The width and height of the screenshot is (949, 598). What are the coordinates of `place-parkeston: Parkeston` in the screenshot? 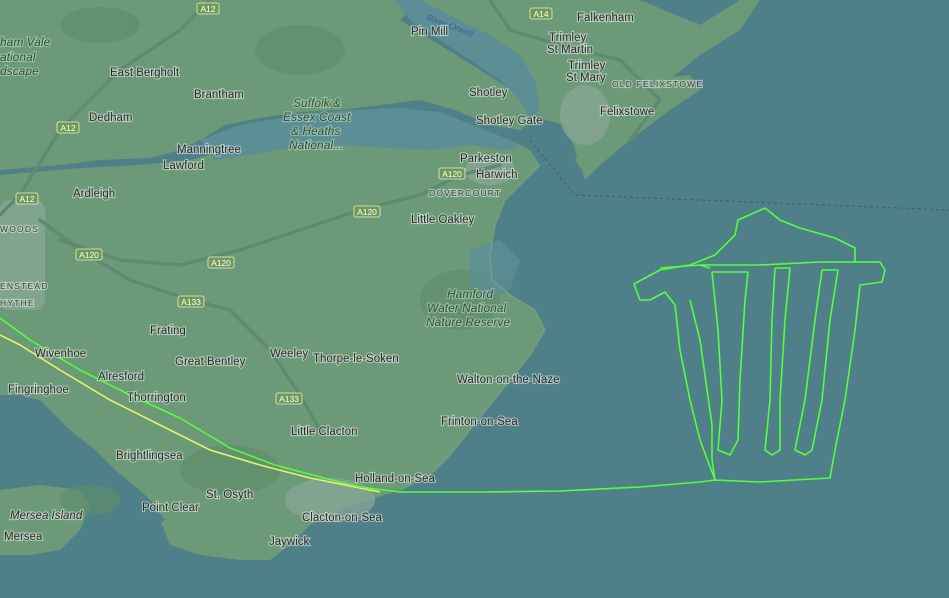 It's located at (486, 159).